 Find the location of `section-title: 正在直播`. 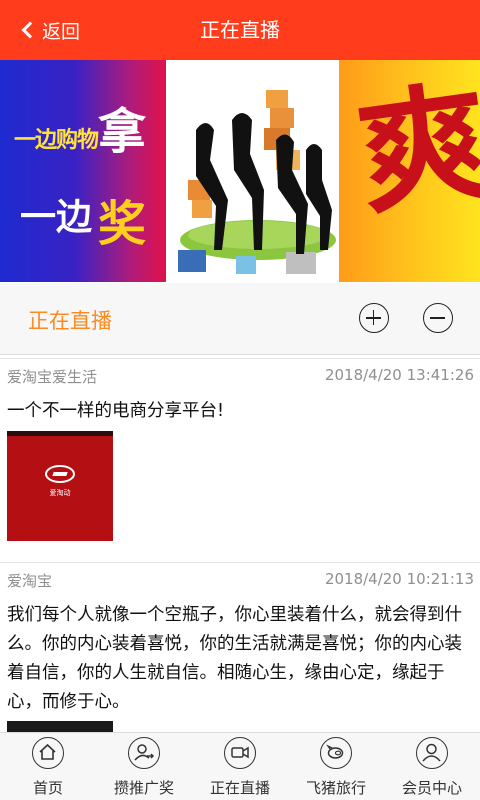

section-title: 正在直播 is located at coordinates (70, 321).